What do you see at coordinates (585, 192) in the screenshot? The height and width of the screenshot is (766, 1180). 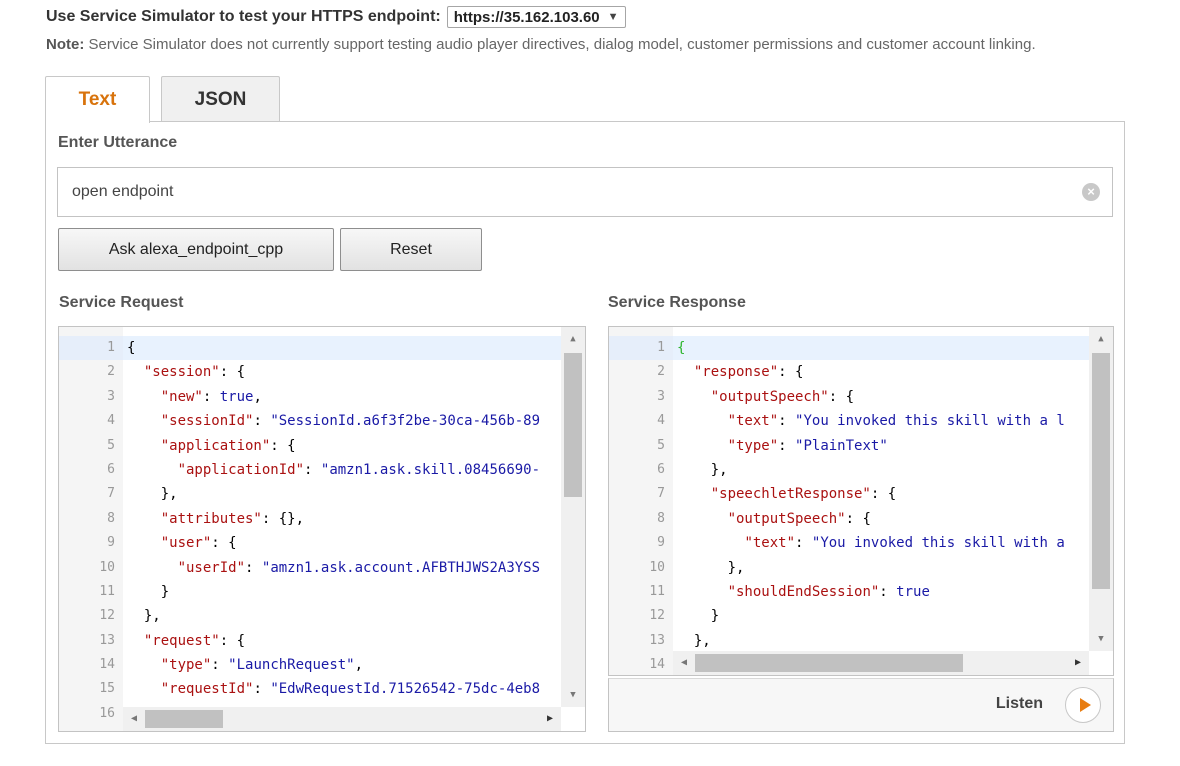 I see `utterance-input: open endpoint ×` at bounding box center [585, 192].